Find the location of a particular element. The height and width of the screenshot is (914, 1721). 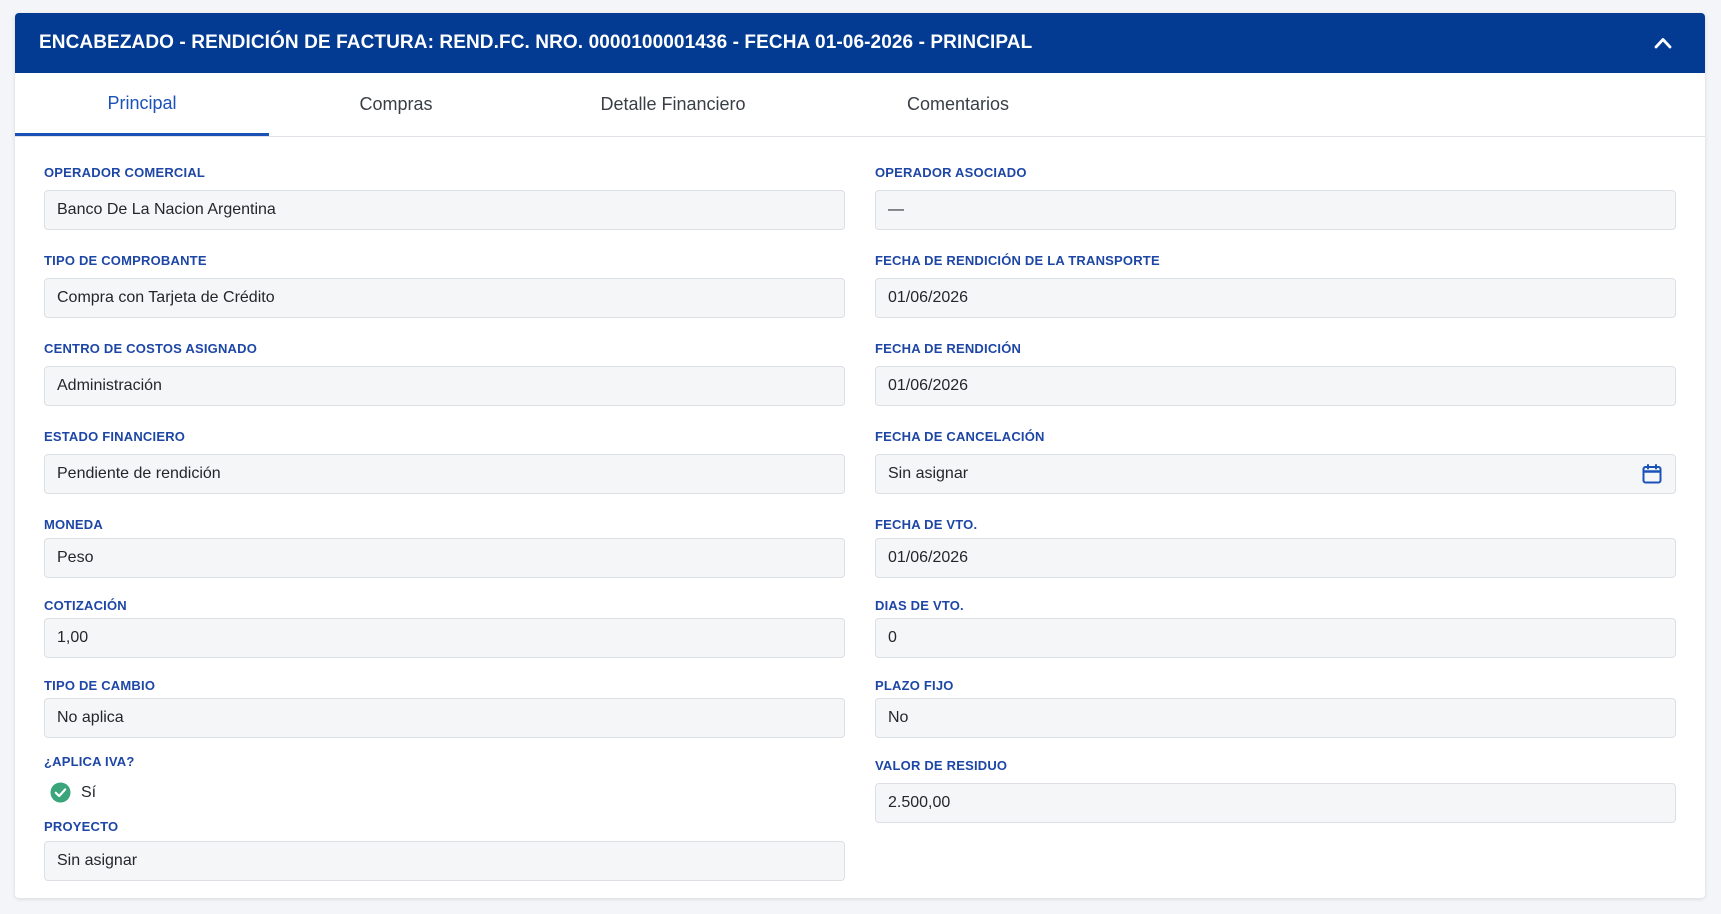

centro-costos-field: Administración is located at coordinates (444, 386).